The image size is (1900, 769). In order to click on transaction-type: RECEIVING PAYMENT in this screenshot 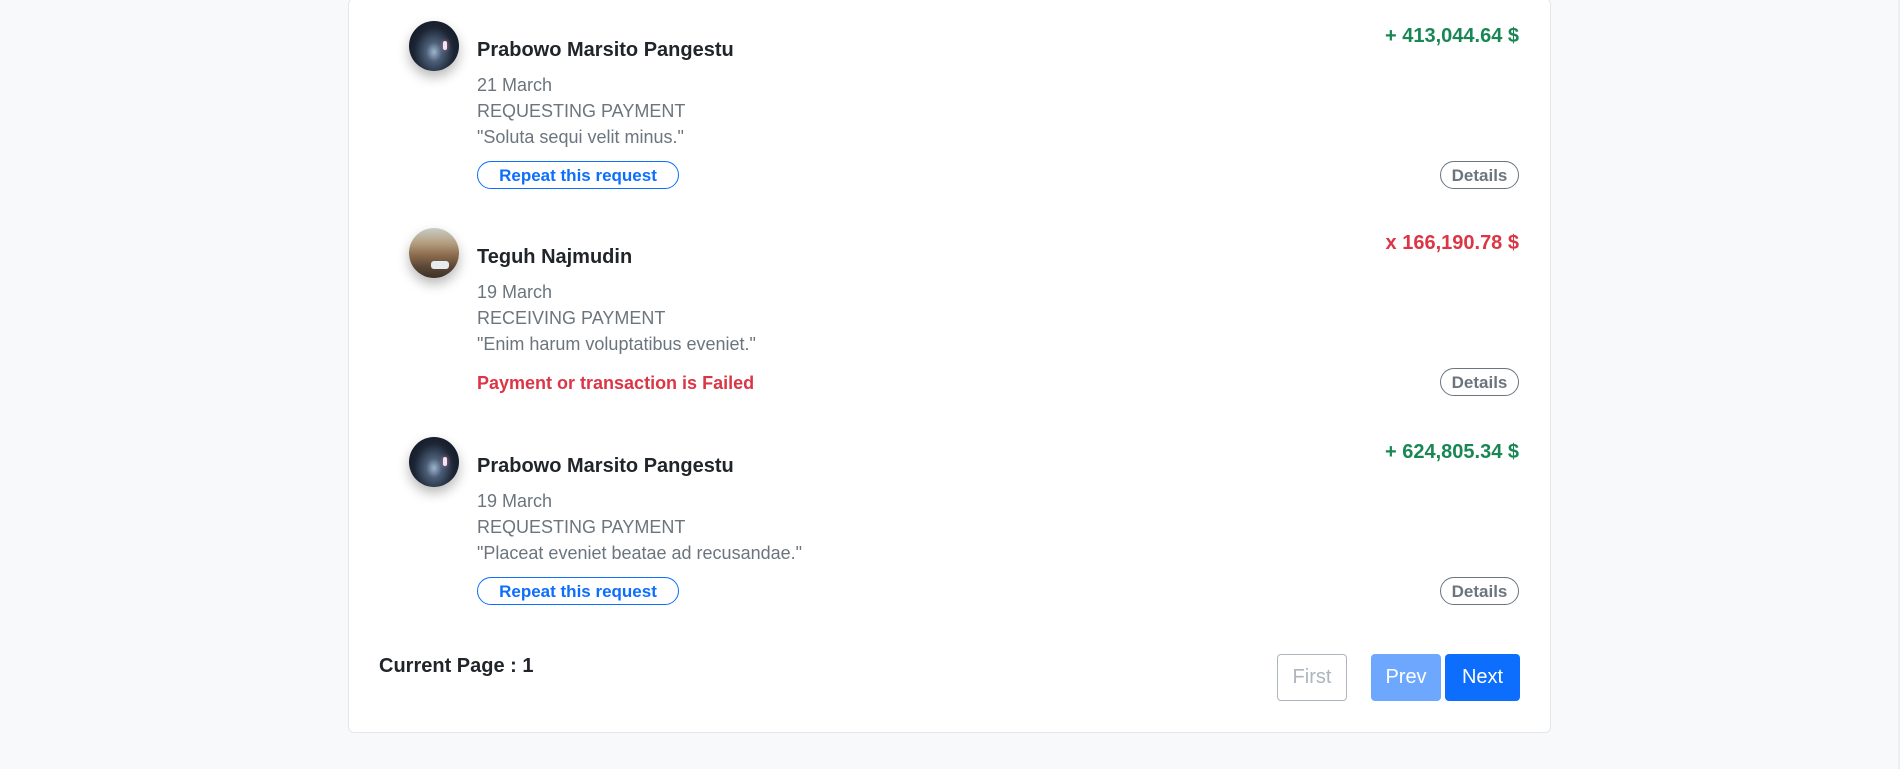, I will do `click(571, 318)`.